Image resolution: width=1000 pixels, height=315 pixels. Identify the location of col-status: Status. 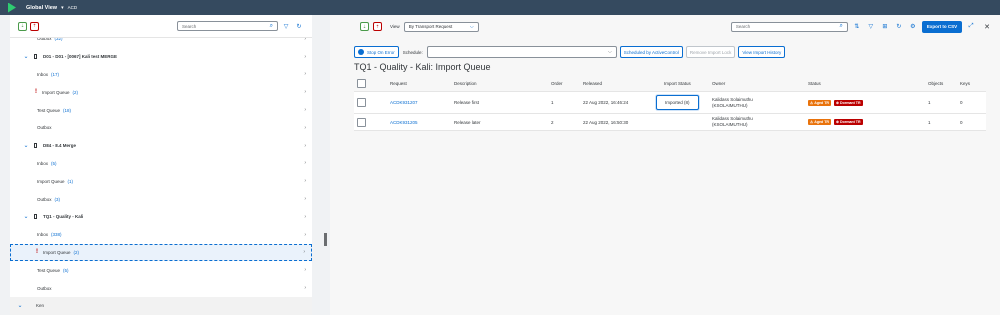
(814, 83).